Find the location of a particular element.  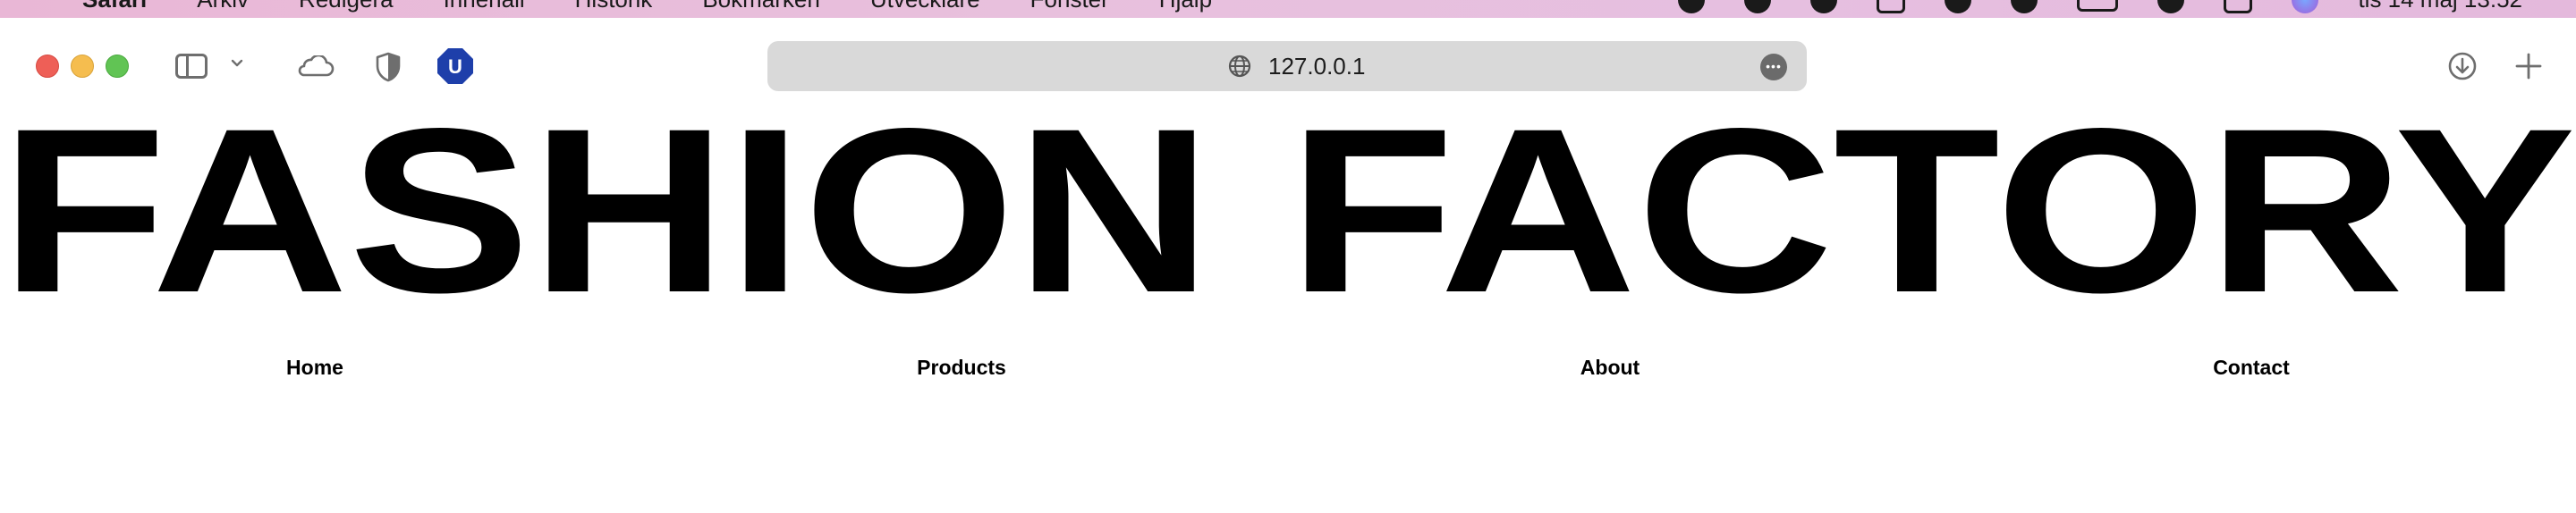

nav-home-link: Home is located at coordinates (314, 367).